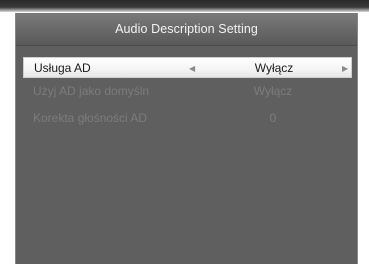 The height and width of the screenshot is (264, 369). Describe the element at coordinates (187, 118) in the screenshot. I see `setting-row-ad-volume: Korekta głośności AD 0` at that location.